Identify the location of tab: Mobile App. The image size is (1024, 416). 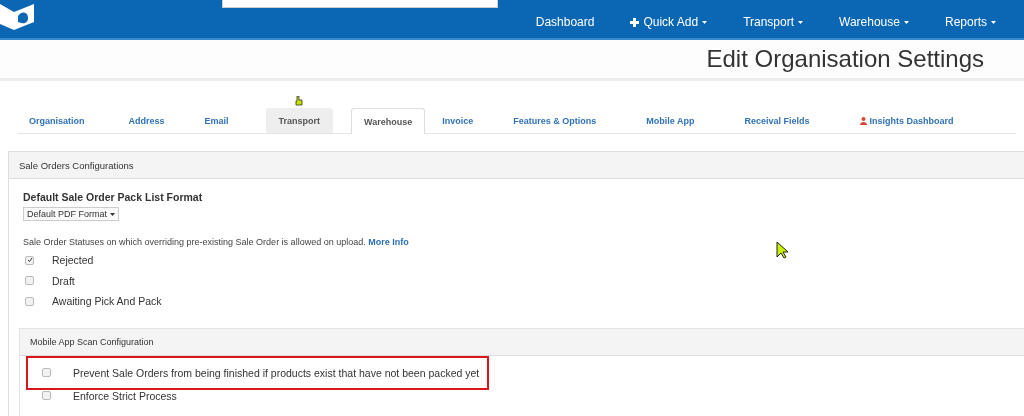
(670, 120).